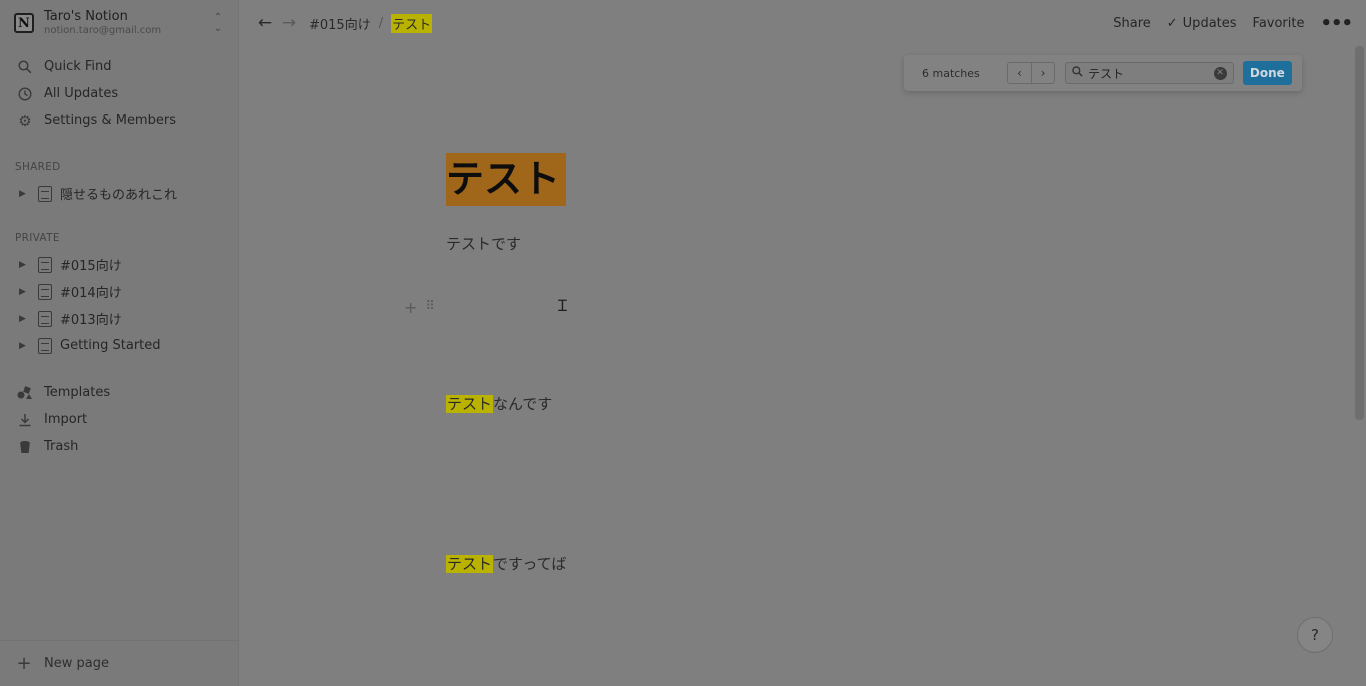  I want to click on more-options-icon: •••, so click(1336, 23).